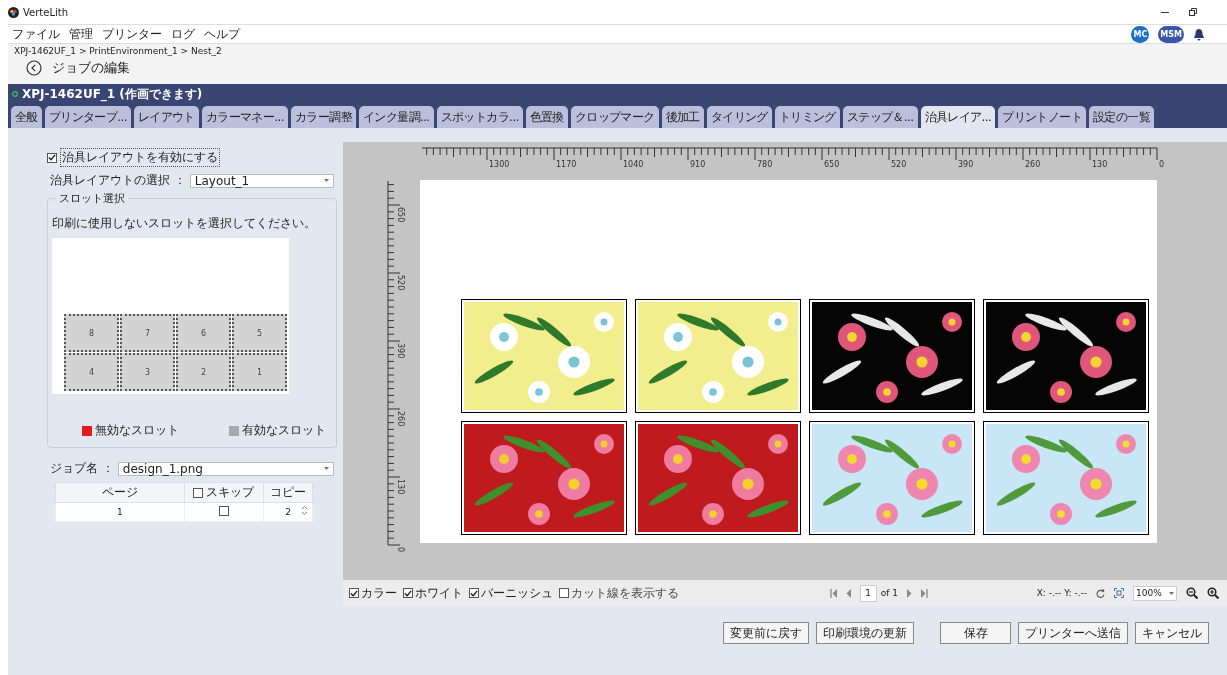 The image size is (1227, 675). Describe the element at coordinates (868, 593) in the screenshot. I see `page-field: 1` at that location.